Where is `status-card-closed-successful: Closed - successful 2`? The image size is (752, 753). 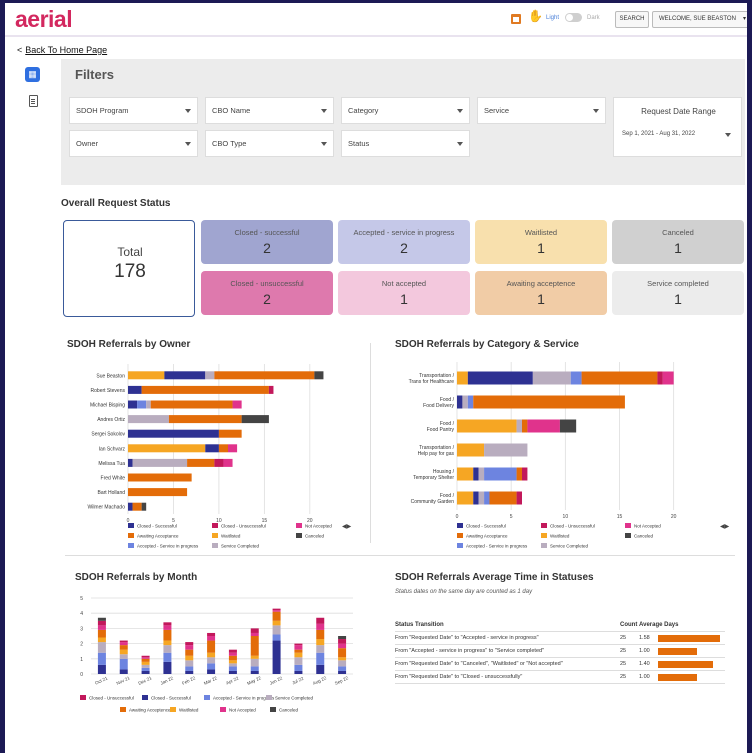 status-card-closed-successful: Closed - successful 2 is located at coordinates (267, 242).